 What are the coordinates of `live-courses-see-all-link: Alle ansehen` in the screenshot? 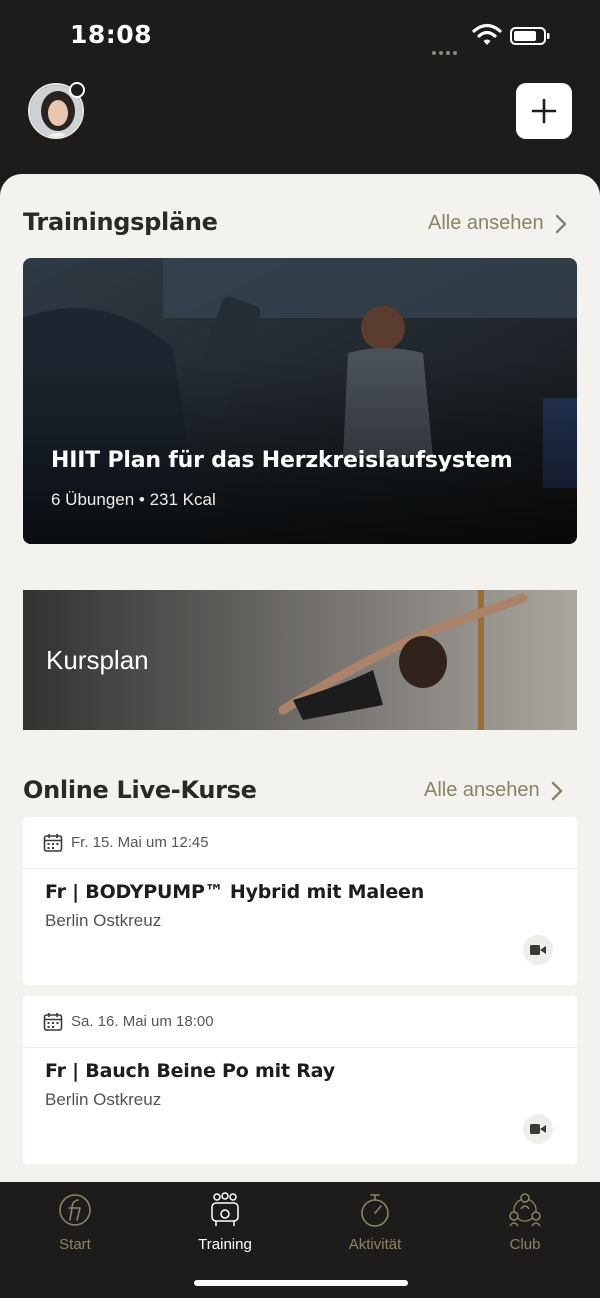 It's located at (494, 790).